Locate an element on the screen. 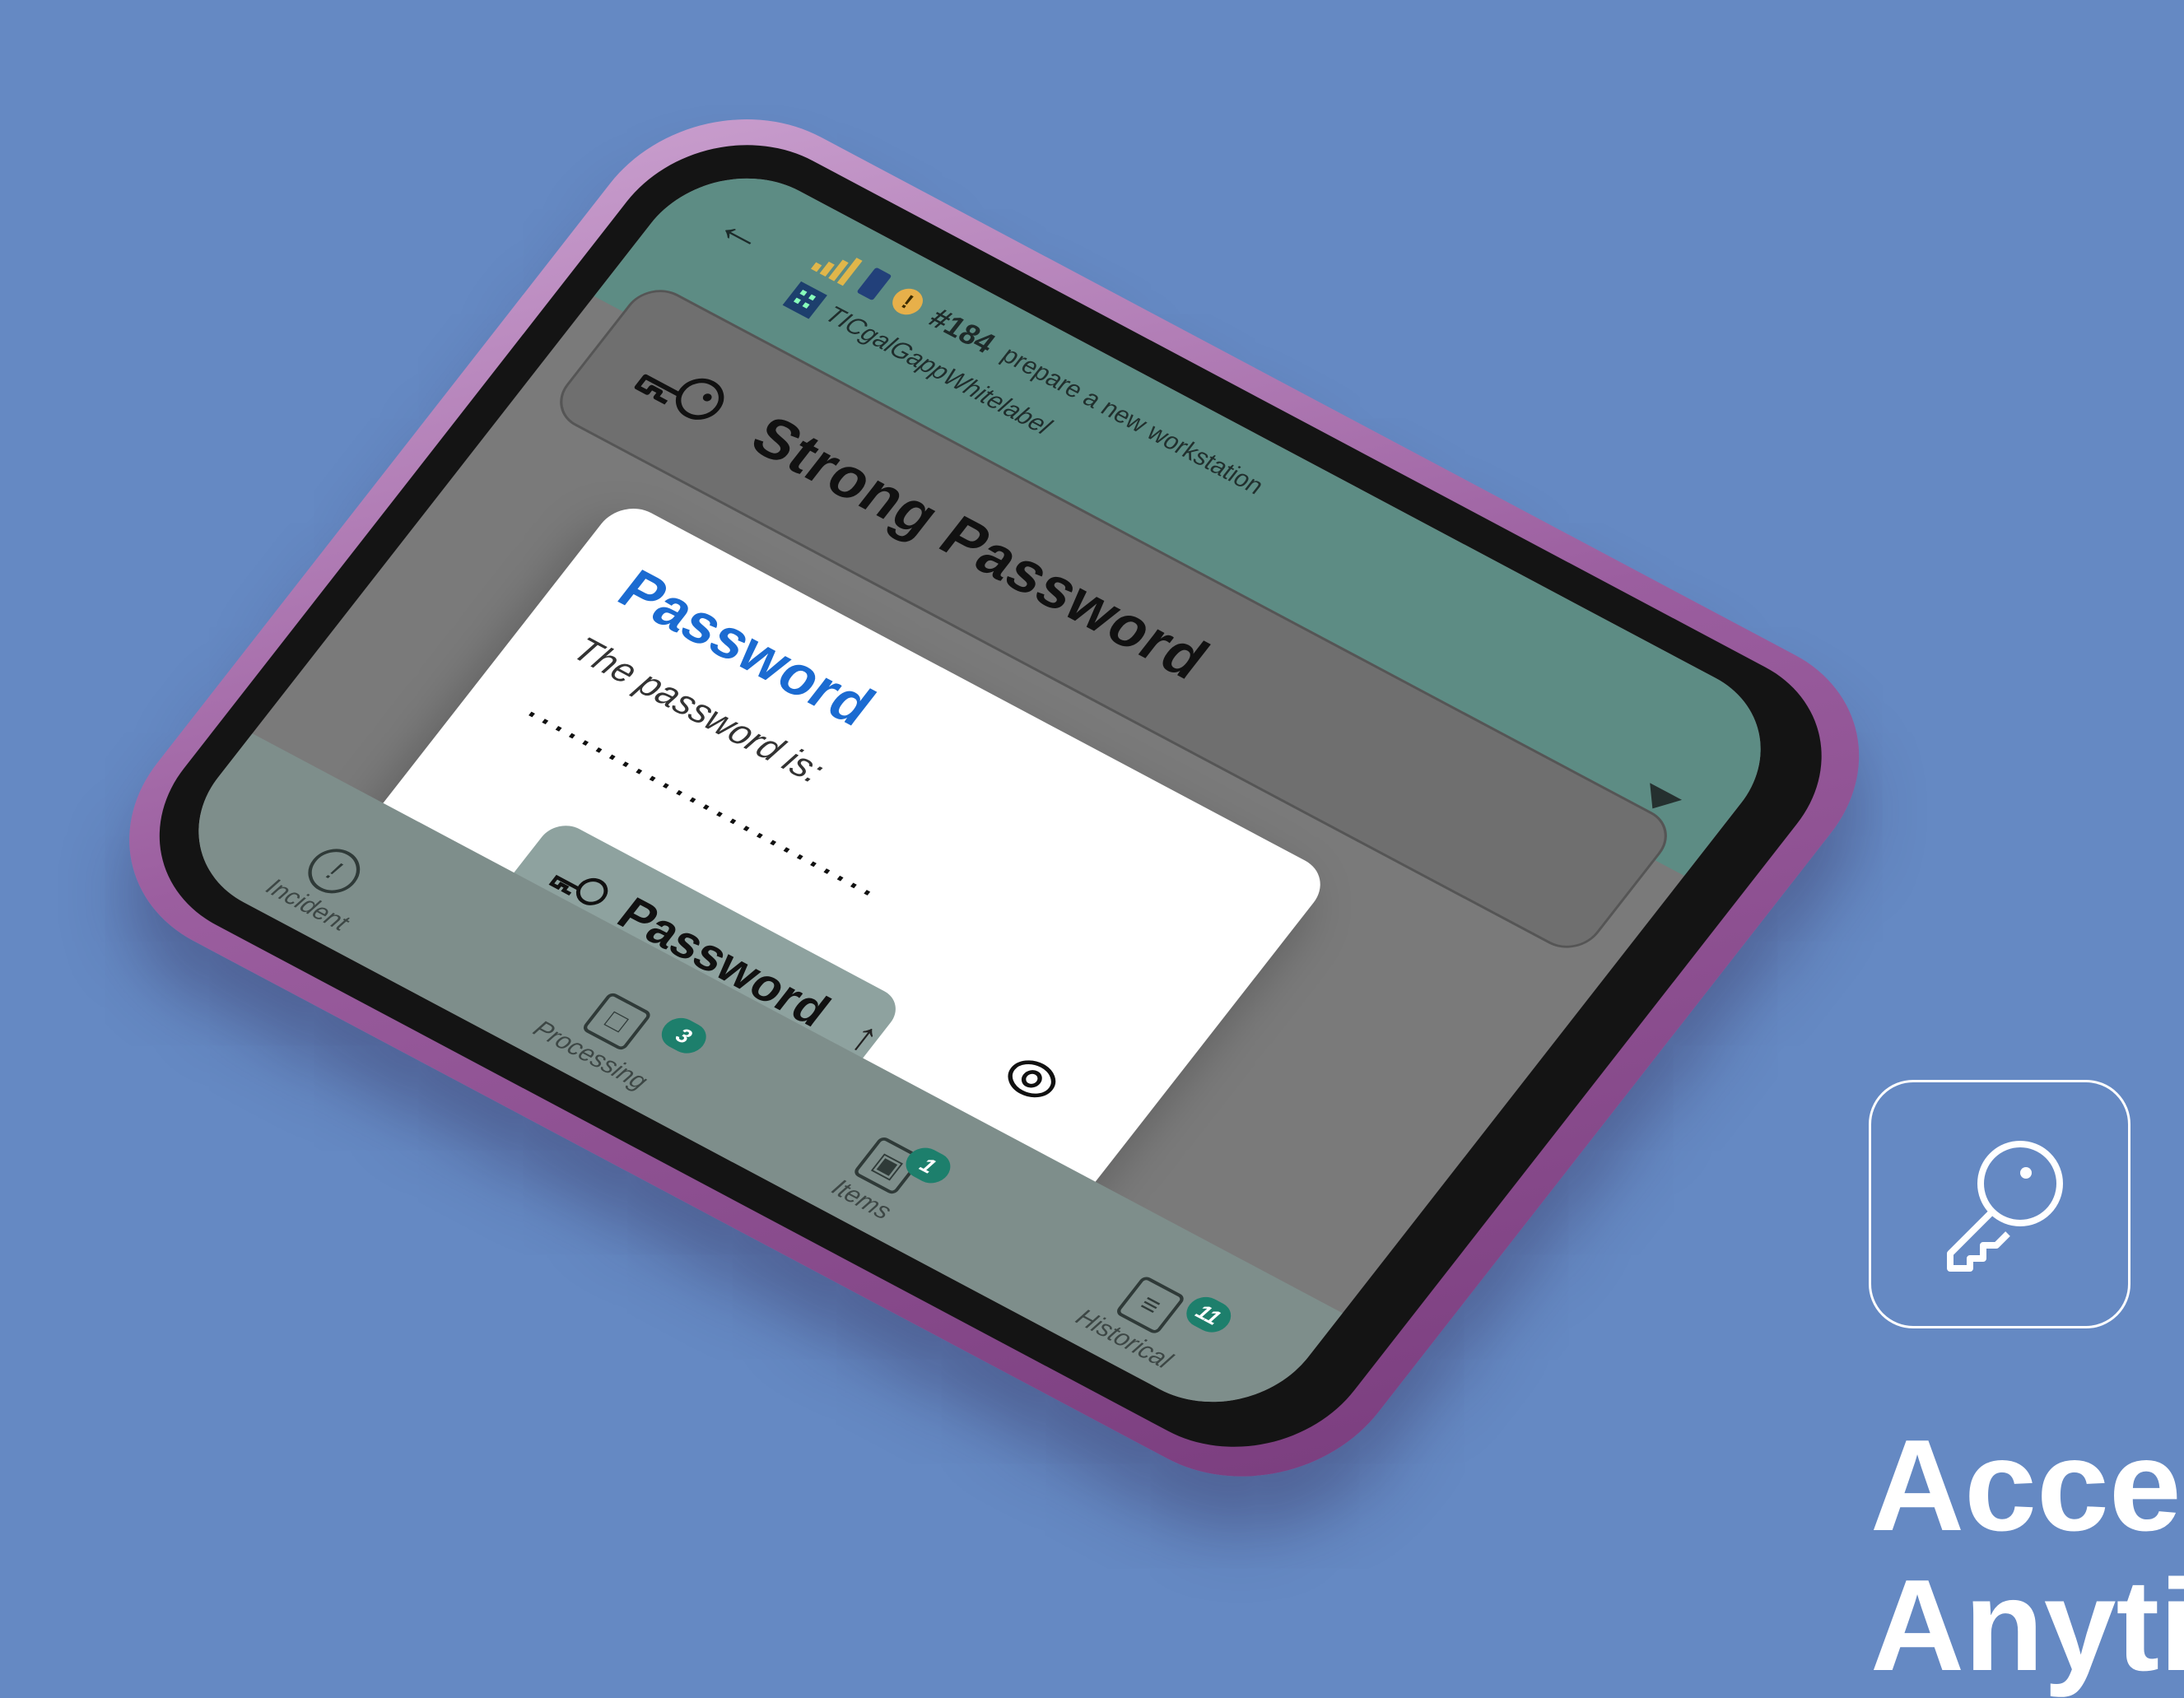 The image size is (2184, 1698). badge-count: 3 is located at coordinates (684, 1035).